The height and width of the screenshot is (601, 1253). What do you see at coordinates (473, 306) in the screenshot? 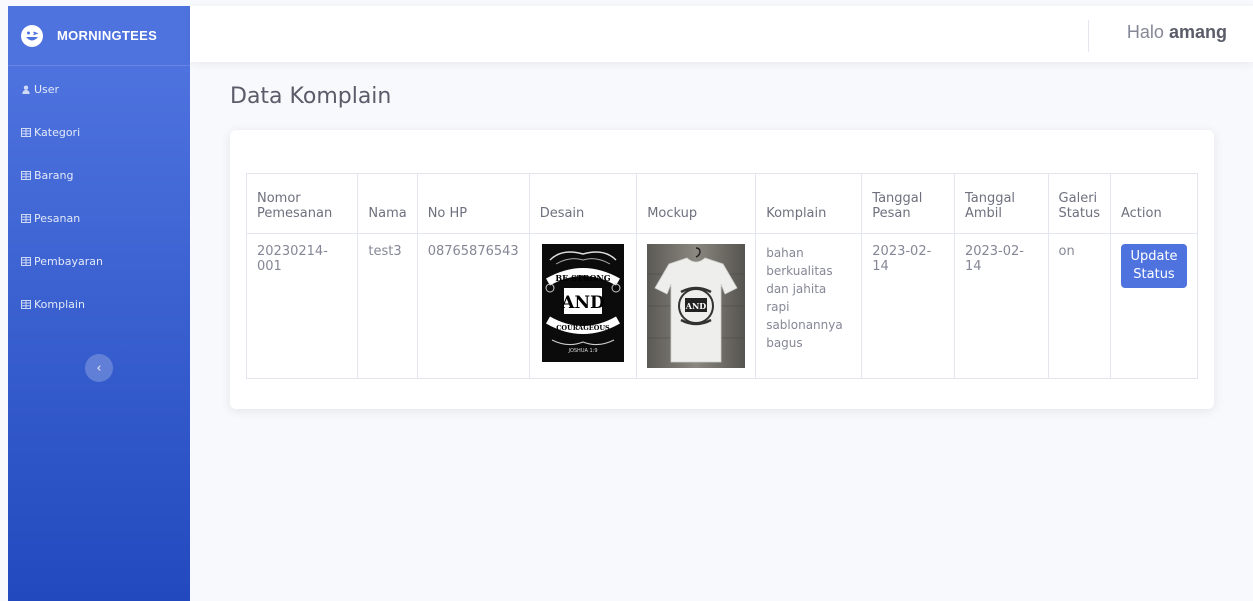
I see `cell-no-hp: 08765876543` at bounding box center [473, 306].